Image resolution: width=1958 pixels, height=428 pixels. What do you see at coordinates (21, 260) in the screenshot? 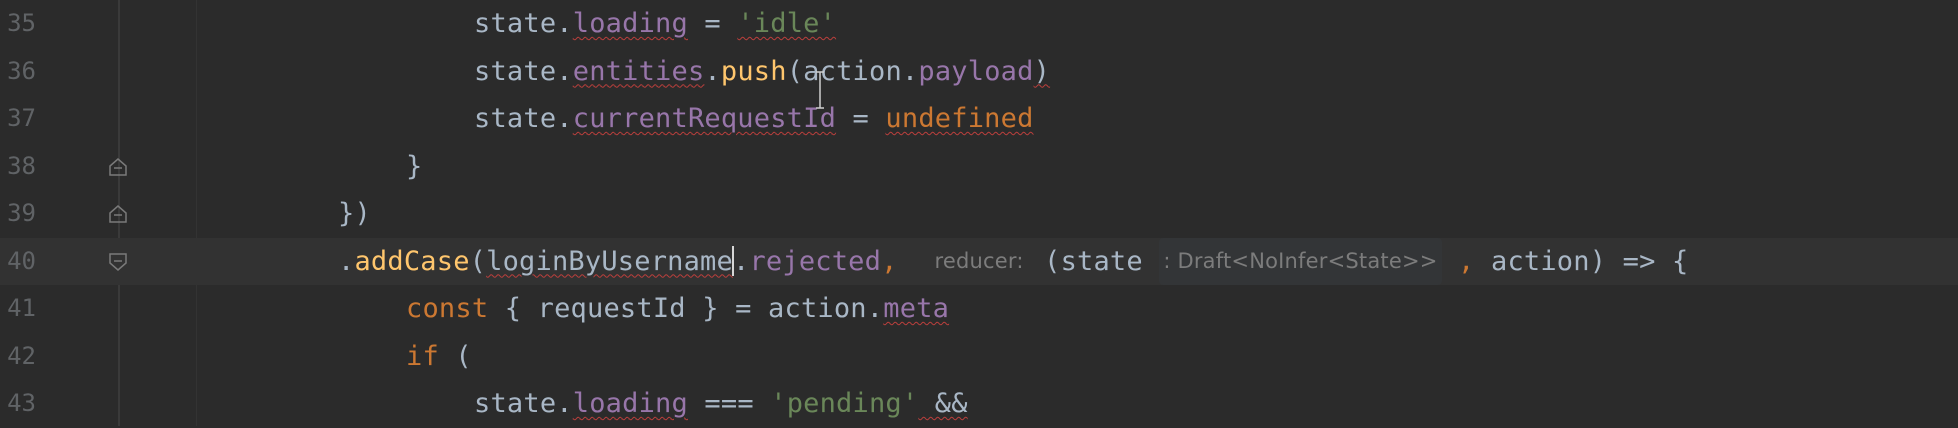
I see `line-number: 40` at bounding box center [21, 260].